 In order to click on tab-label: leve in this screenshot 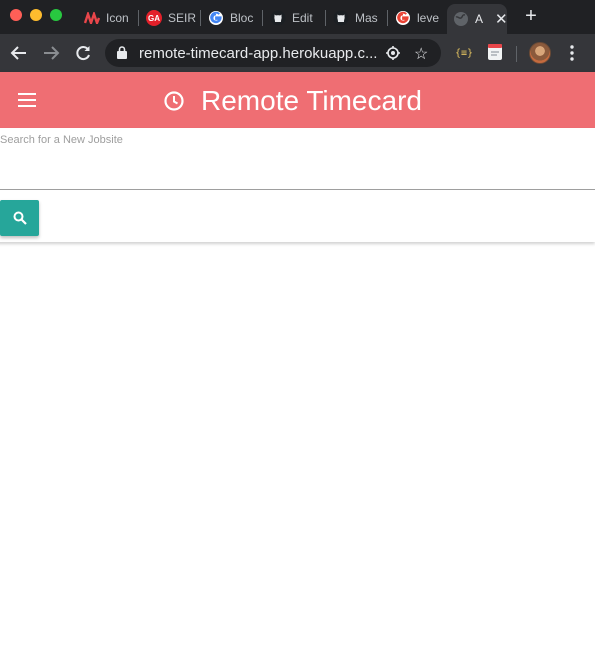, I will do `click(428, 18)`.